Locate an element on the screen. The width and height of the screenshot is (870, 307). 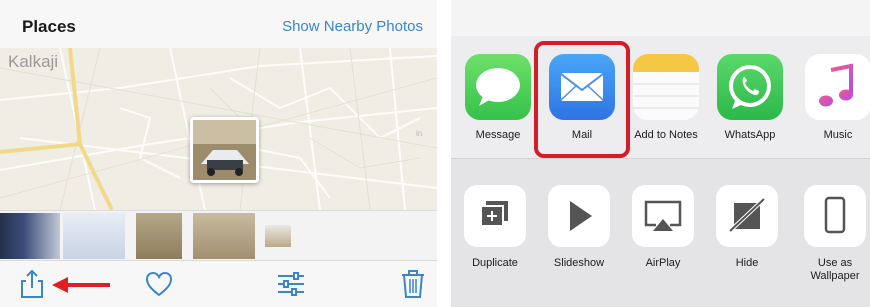
share-app-label: Music is located at coordinates (838, 135).